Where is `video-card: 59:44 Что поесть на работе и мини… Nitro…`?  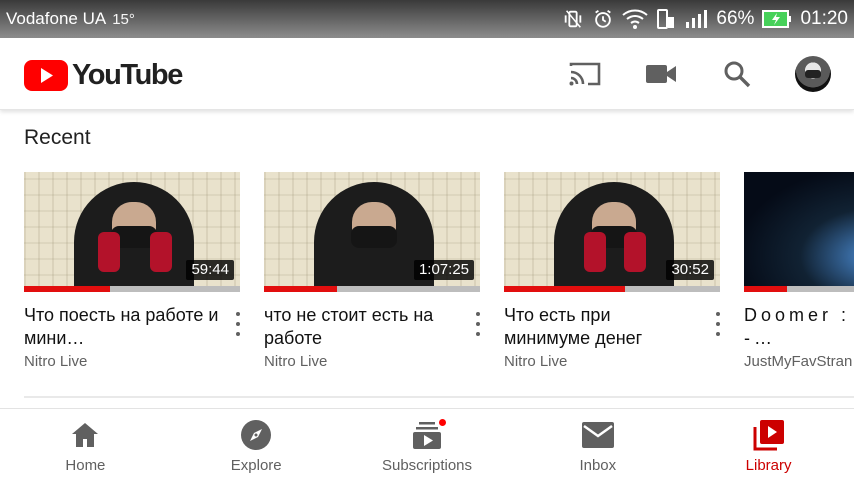
video-card: 59:44 Что поесть на работе и мини… Nitro… is located at coordinates (132, 277).